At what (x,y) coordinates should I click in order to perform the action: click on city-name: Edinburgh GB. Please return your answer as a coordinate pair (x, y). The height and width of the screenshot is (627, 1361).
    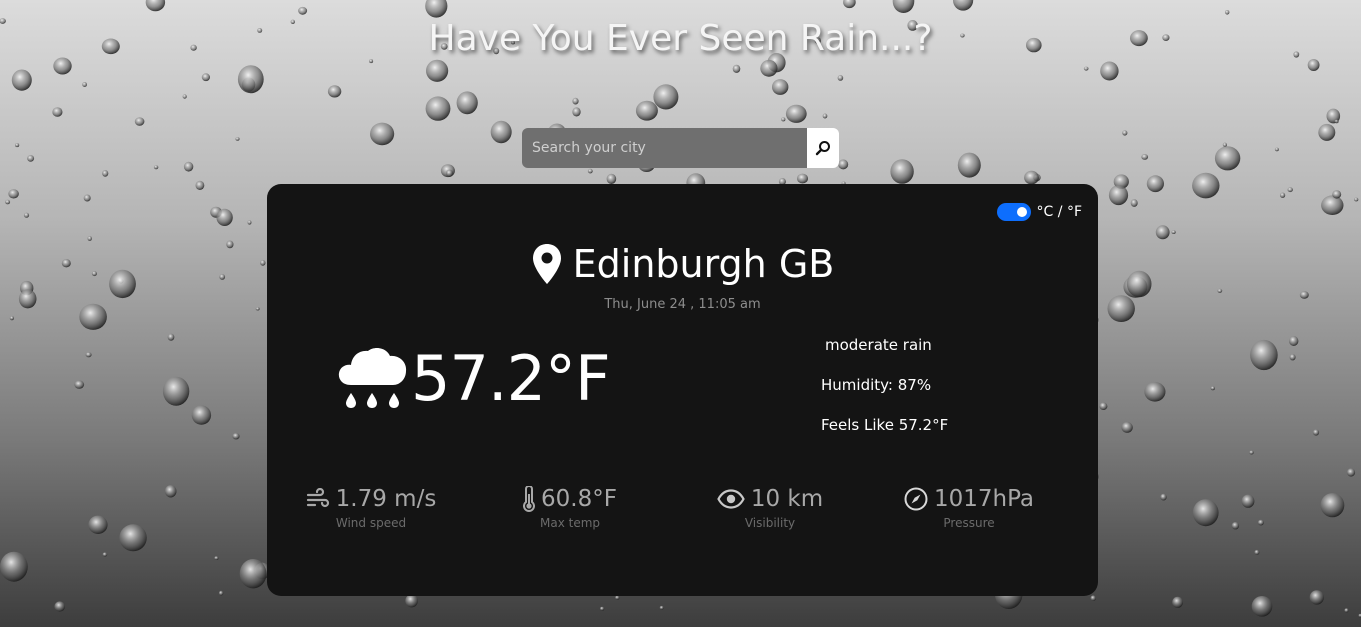
    Looking at the image, I should click on (703, 264).